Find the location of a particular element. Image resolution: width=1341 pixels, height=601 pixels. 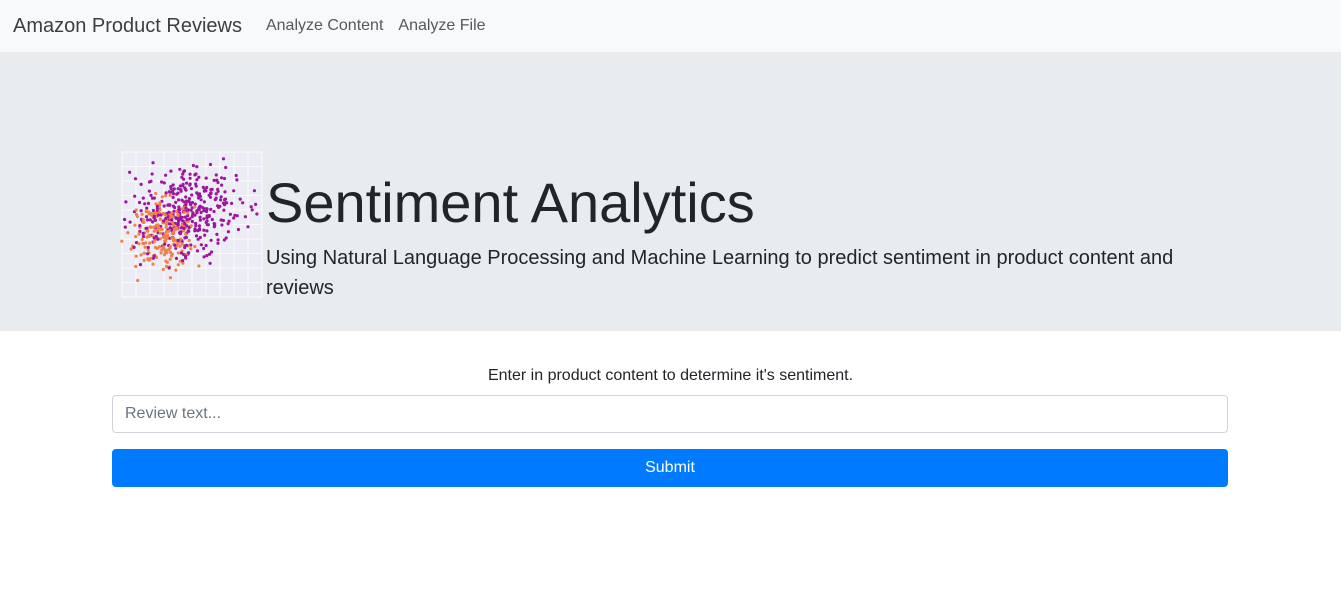

submit-button: Submit is located at coordinates (670, 468).